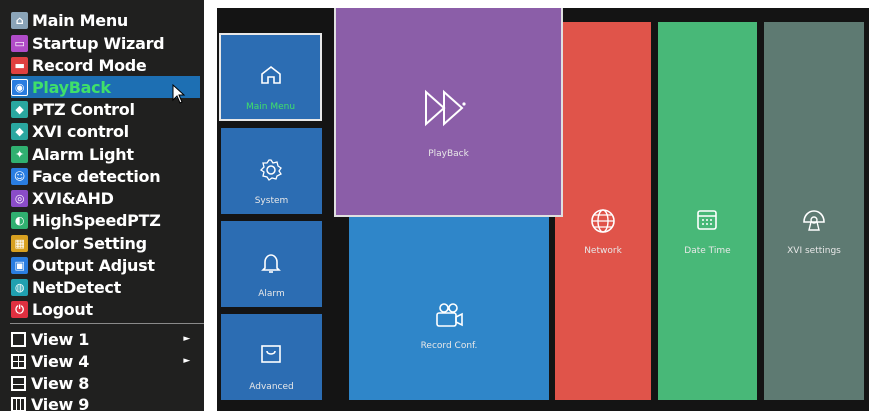 The height and width of the screenshot is (411, 869). Describe the element at coordinates (107, 323) in the screenshot. I see `menu-divider` at that location.